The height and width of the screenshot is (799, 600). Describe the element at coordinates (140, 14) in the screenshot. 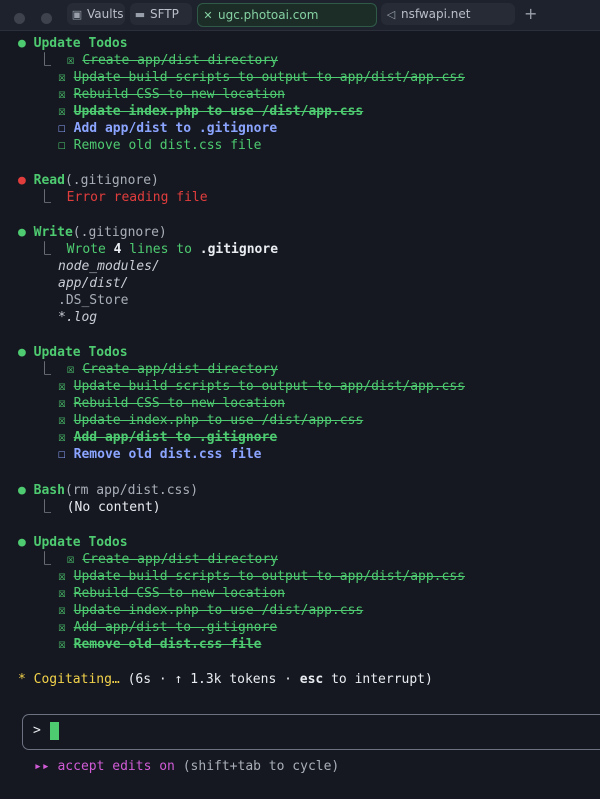

I see `folder-icon: ▬` at that location.